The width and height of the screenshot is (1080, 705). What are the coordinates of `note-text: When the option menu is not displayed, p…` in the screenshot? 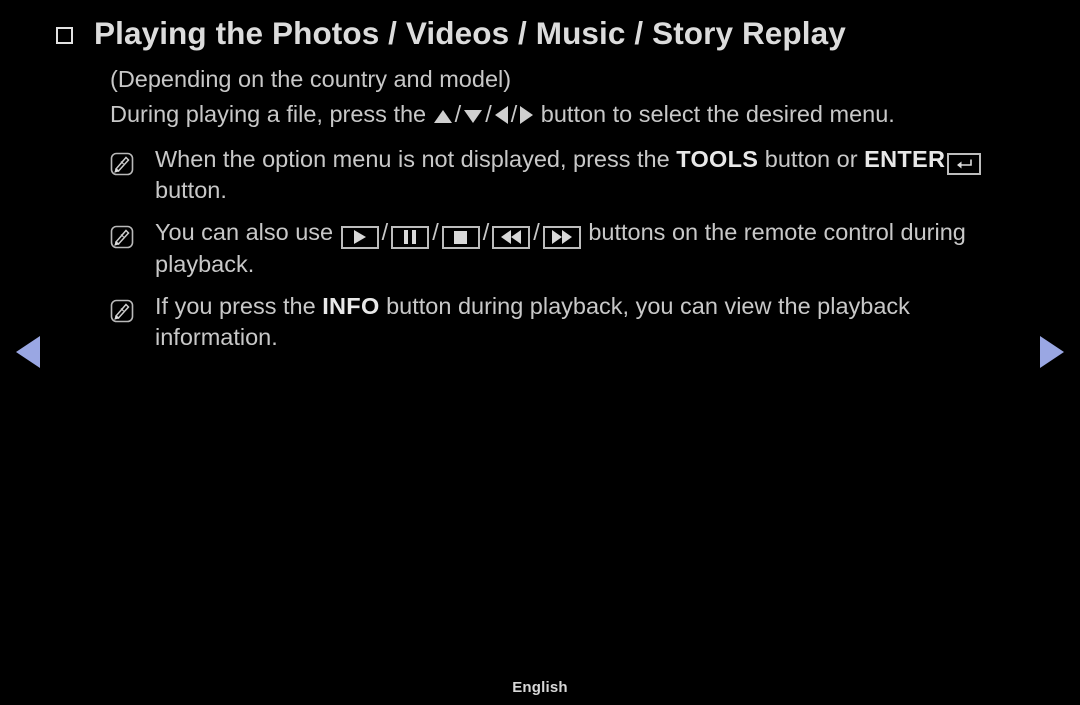 It's located at (595, 175).